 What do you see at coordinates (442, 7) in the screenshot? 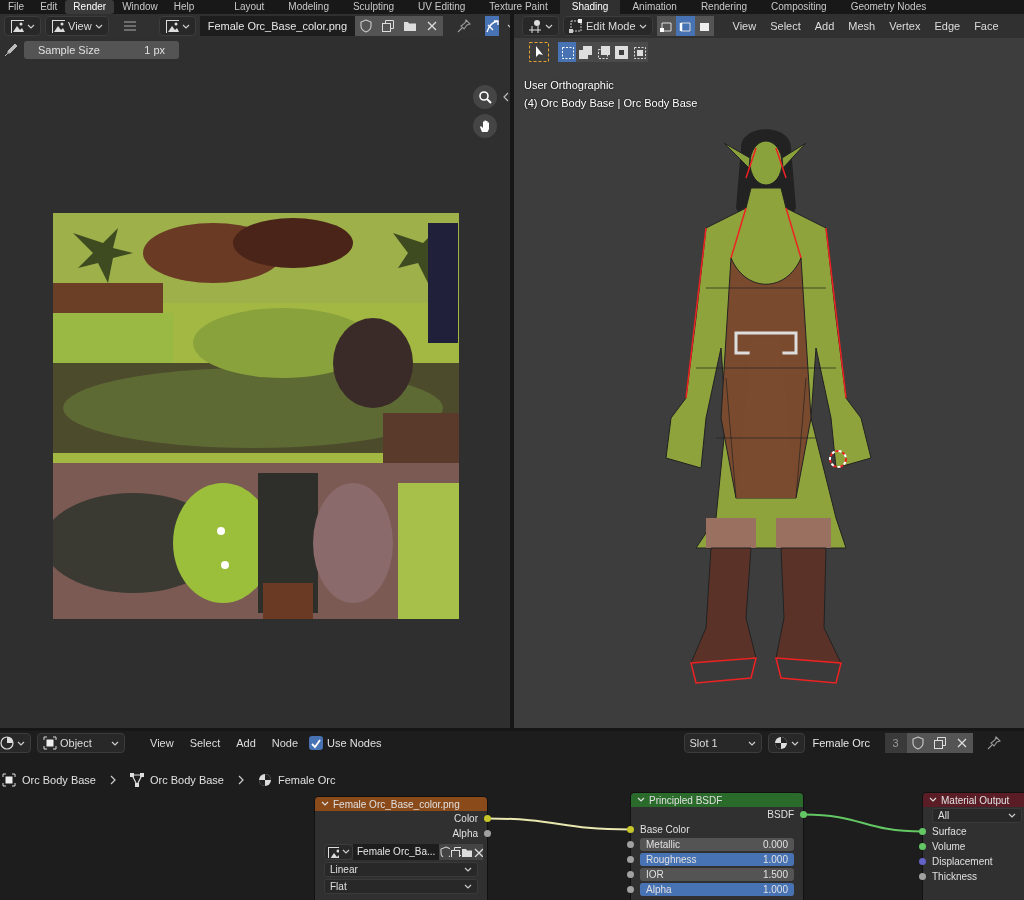
I see `workspace-tab: UV Editing` at bounding box center [442, 7].